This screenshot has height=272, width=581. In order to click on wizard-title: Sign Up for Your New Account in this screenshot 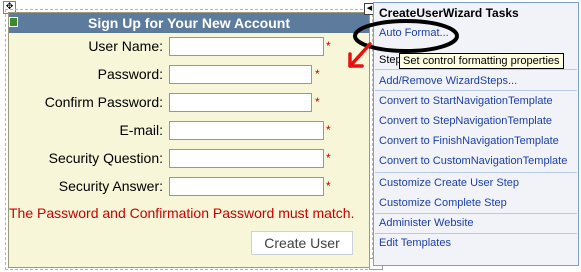, I will do `click(189, 23)`.